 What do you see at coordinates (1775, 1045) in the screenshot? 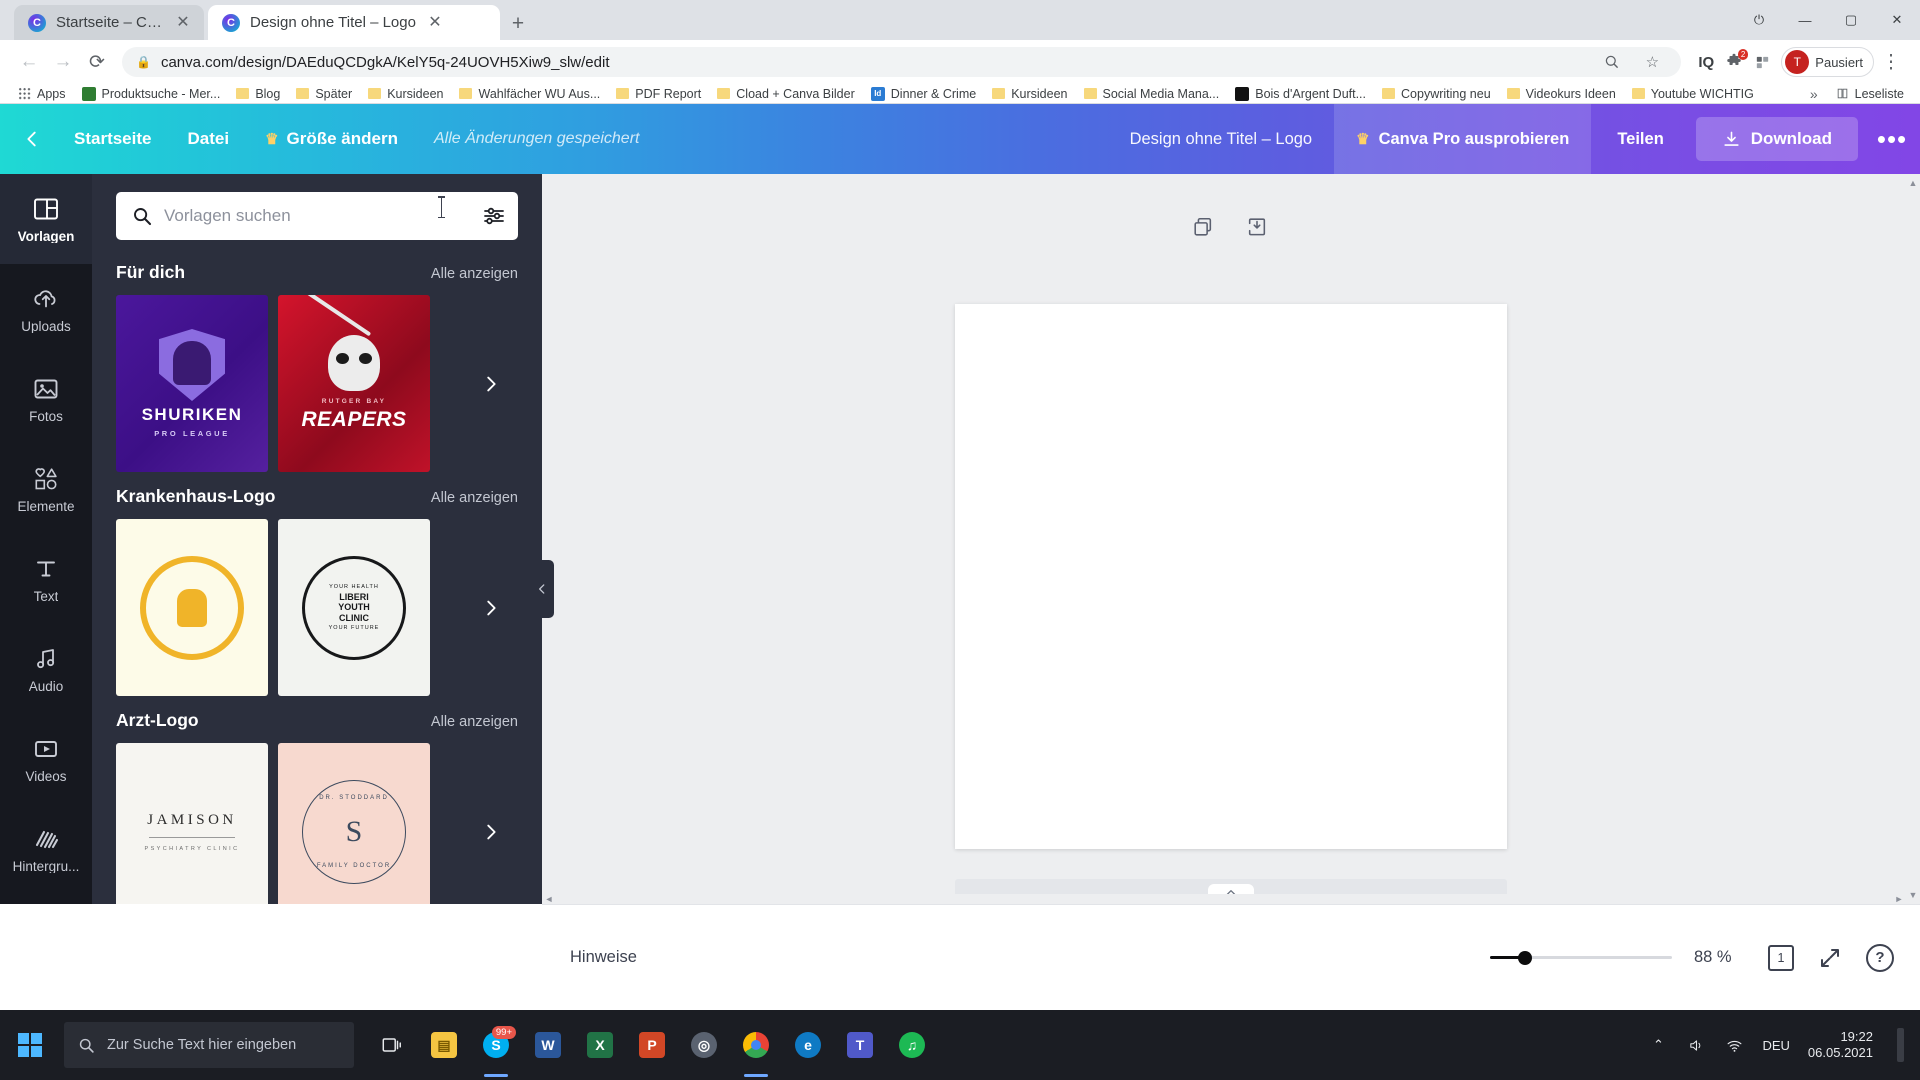
I see `language-indicator: DEU` at bounding box center [1775, 1045].